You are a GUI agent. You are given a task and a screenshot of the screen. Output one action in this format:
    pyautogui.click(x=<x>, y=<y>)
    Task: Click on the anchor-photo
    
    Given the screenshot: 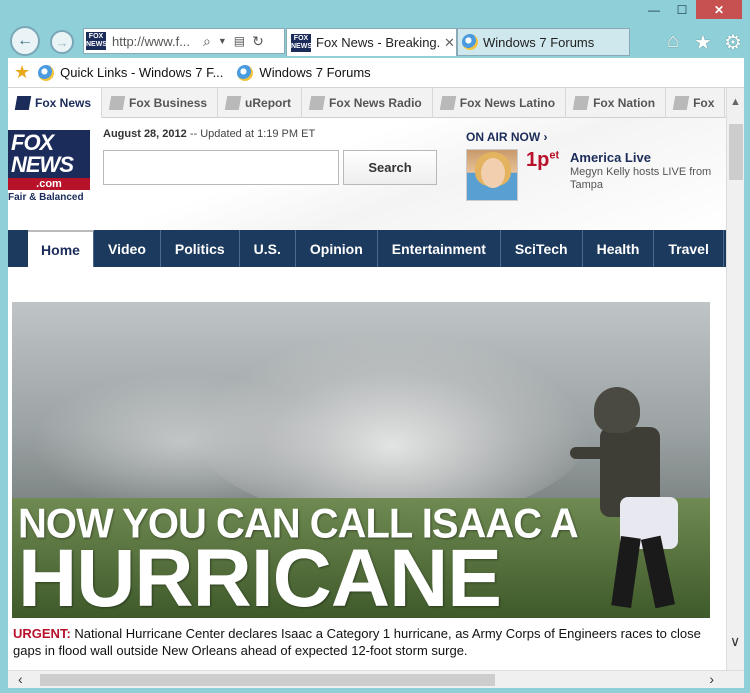 What is the action you would take?
    pyautogui.click(x=492, y=175)
    